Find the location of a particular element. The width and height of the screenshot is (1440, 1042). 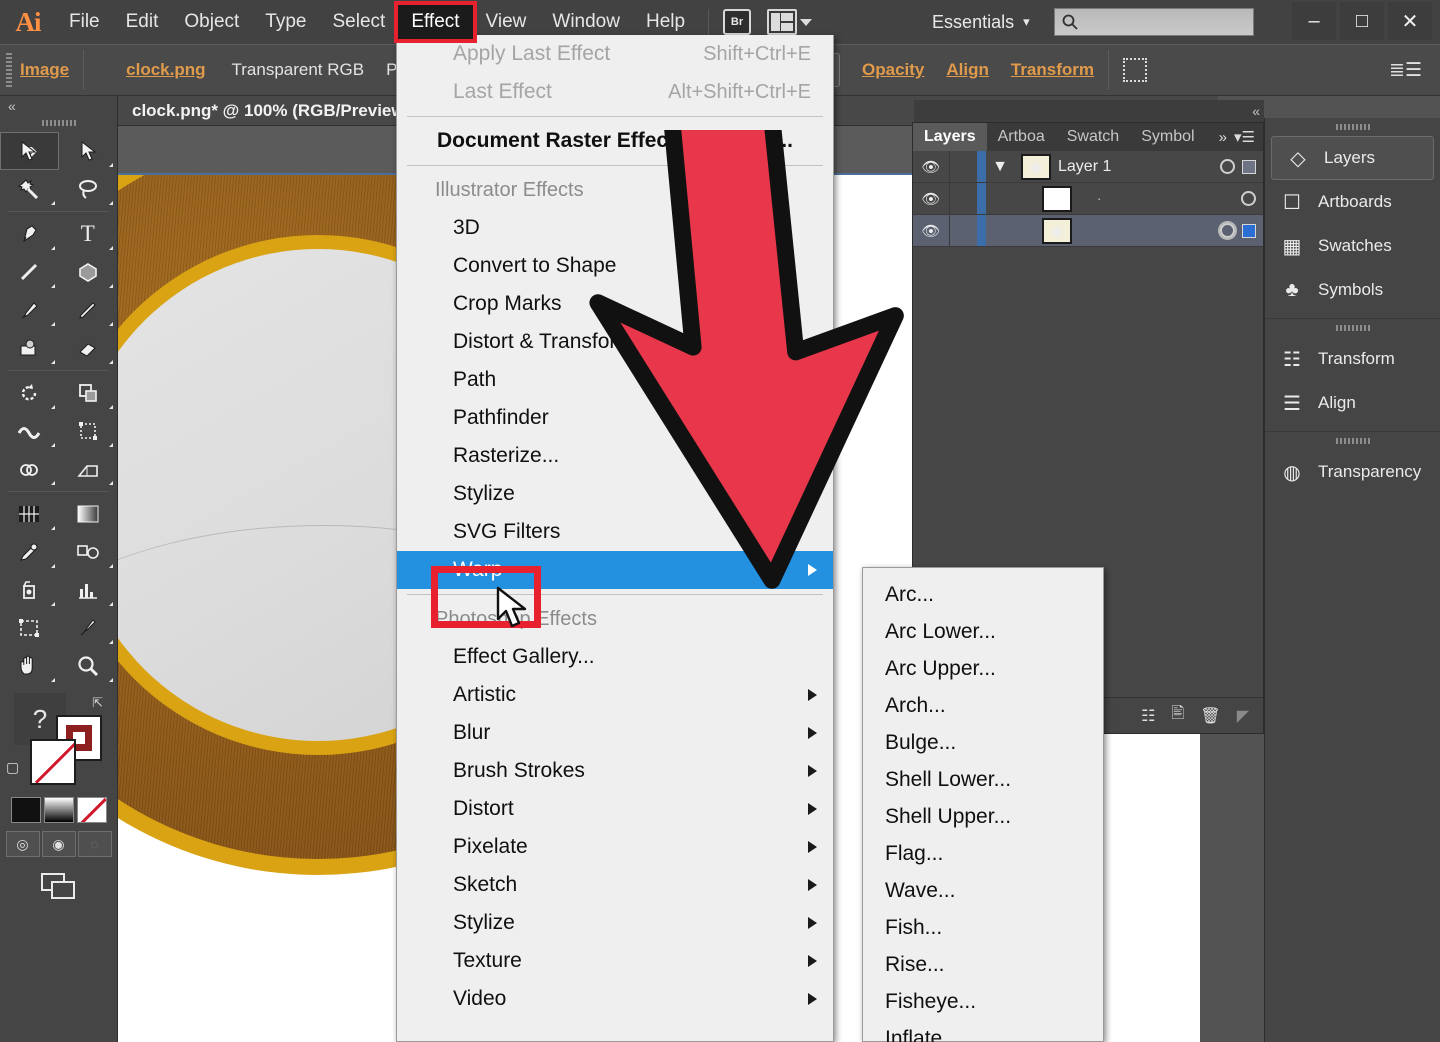

swap-fill-stroke-icon: ⇱ is located at coordinates (97, 703).